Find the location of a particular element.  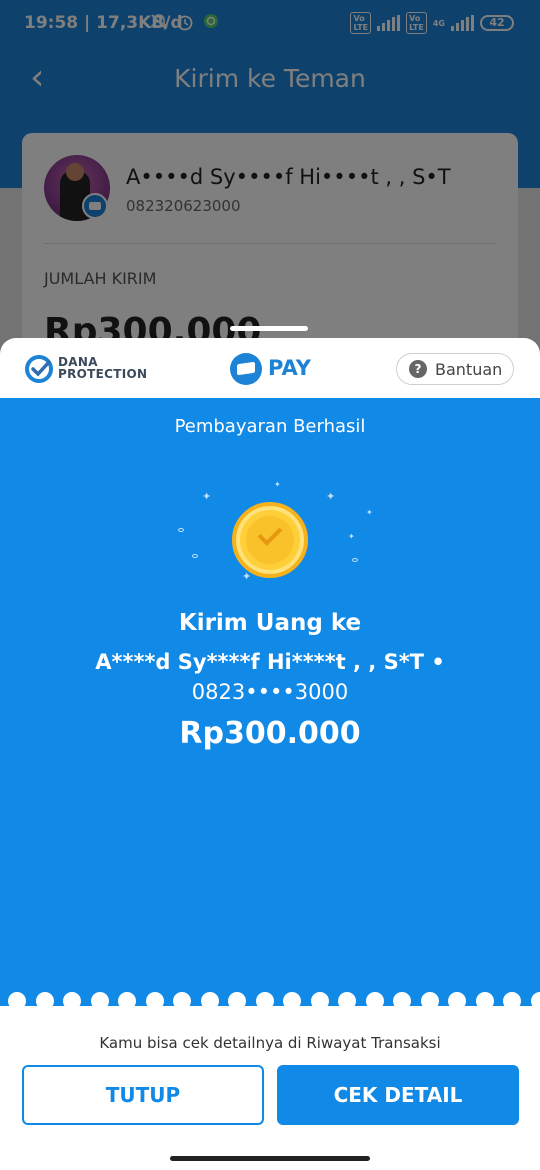

success-illustration: ✦ ✦ ✦ ✦ ✦ ✦ is located at coordinates (271, 534).